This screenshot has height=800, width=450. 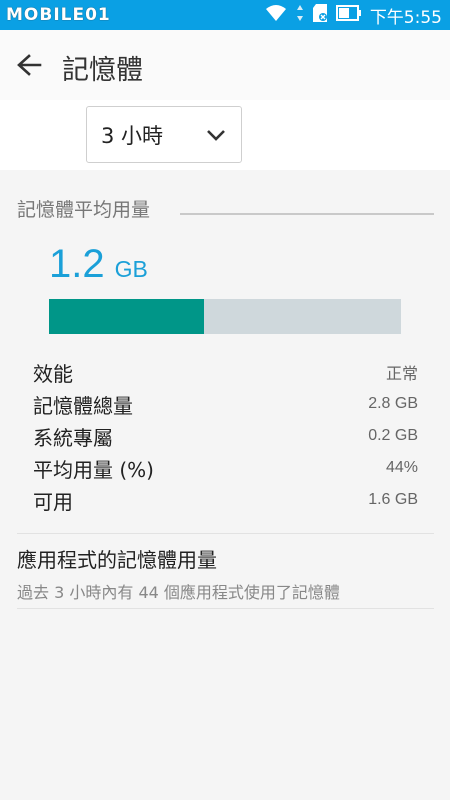 What do you see at coordinates (117, 560) in the screenshot?
I see `app-memory-usage-title: 應用程式的記憶體用量` at bounding box center [117, 560].